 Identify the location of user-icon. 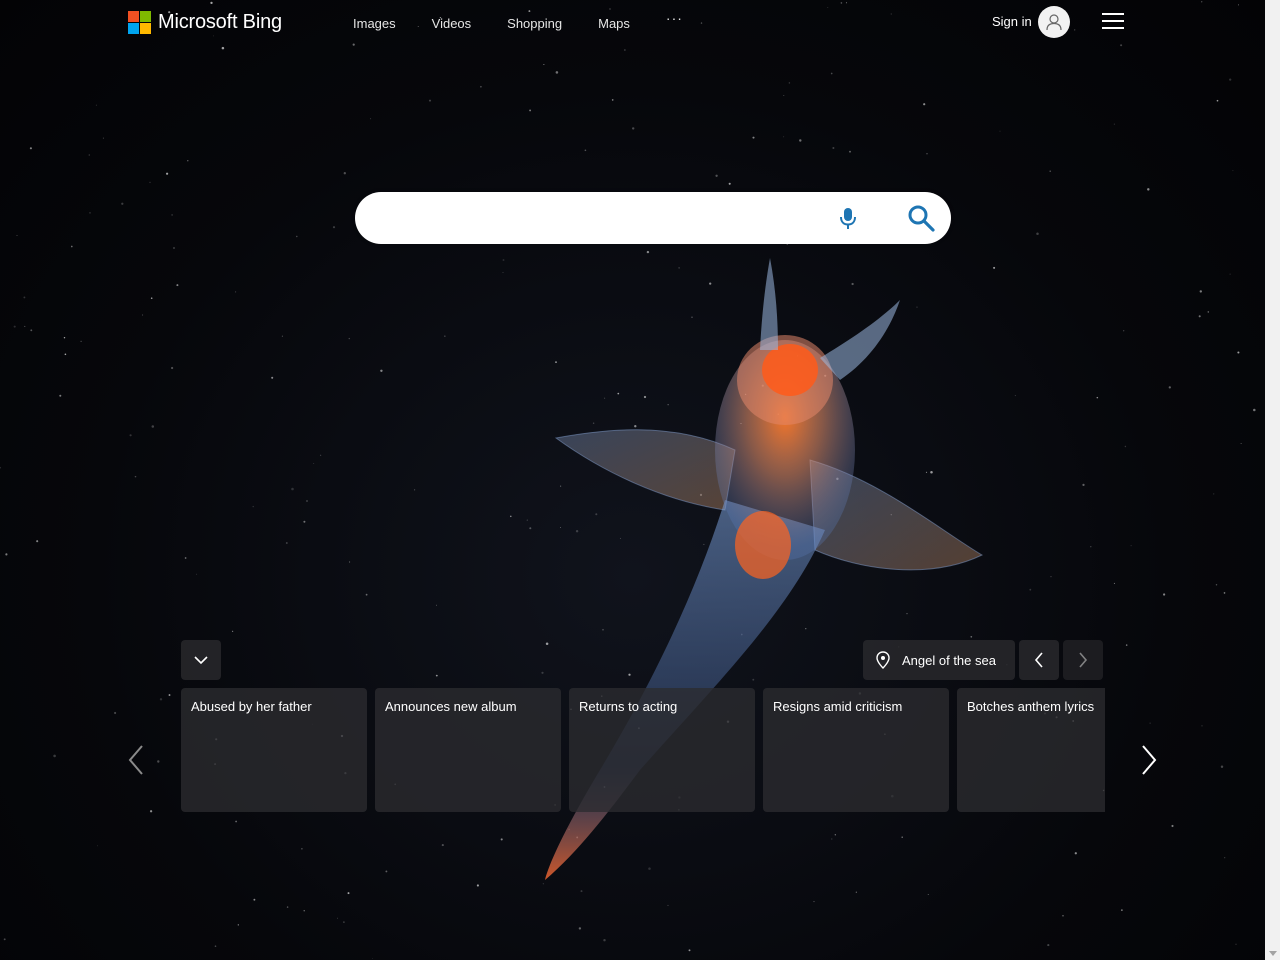
(1054, 22).